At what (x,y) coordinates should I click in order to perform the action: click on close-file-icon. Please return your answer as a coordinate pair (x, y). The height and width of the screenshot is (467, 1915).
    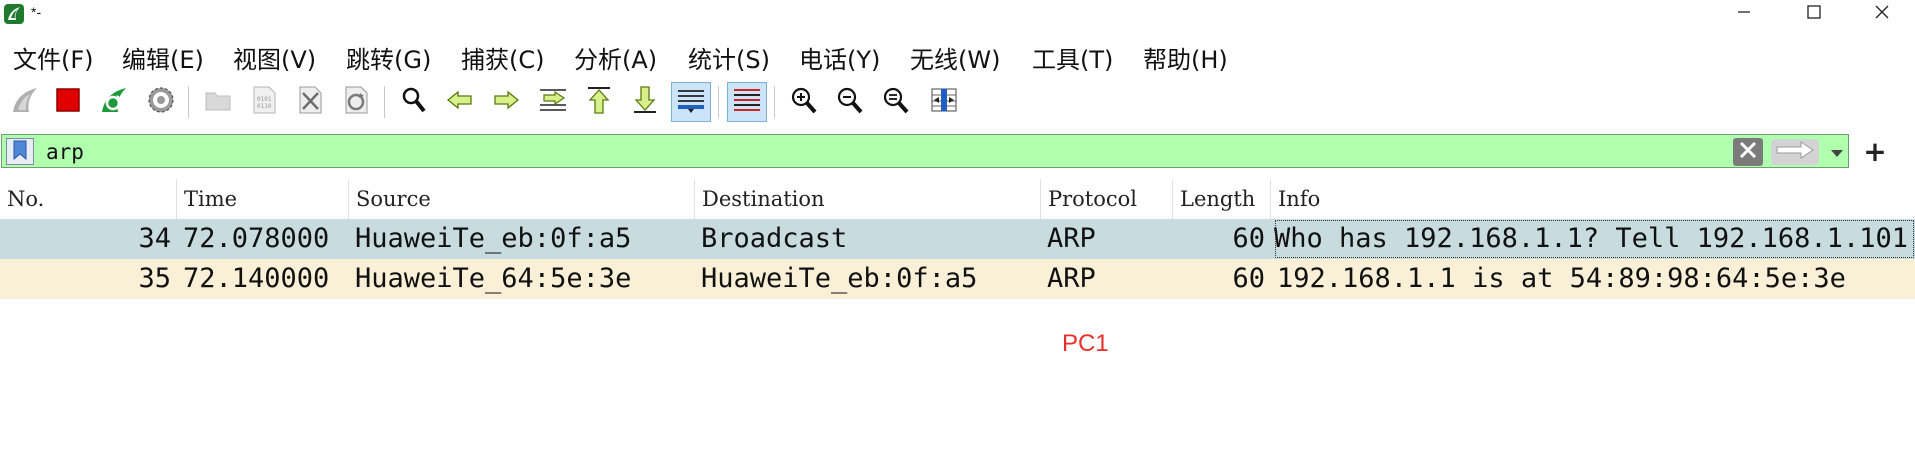
    Looking at the image, I should click on (310, 102).